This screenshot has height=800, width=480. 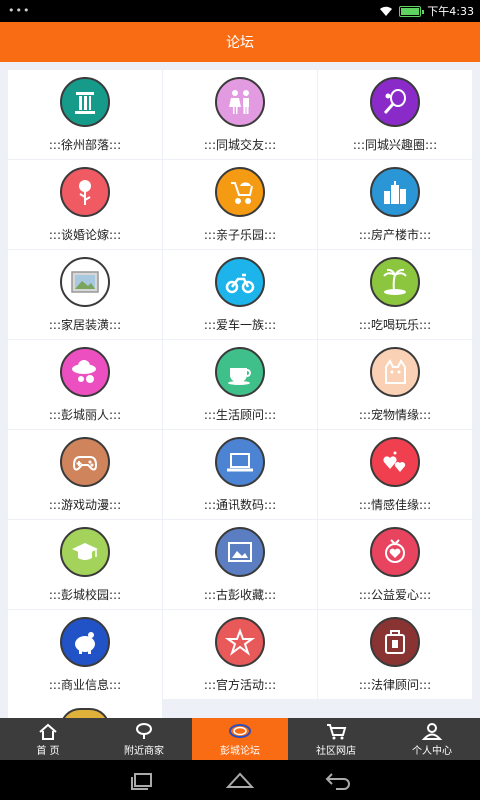 What do you see at coordinates (450, 11) in the screenshot?
I see `status-time: 下午4:33` at bounding box center [450, 11].